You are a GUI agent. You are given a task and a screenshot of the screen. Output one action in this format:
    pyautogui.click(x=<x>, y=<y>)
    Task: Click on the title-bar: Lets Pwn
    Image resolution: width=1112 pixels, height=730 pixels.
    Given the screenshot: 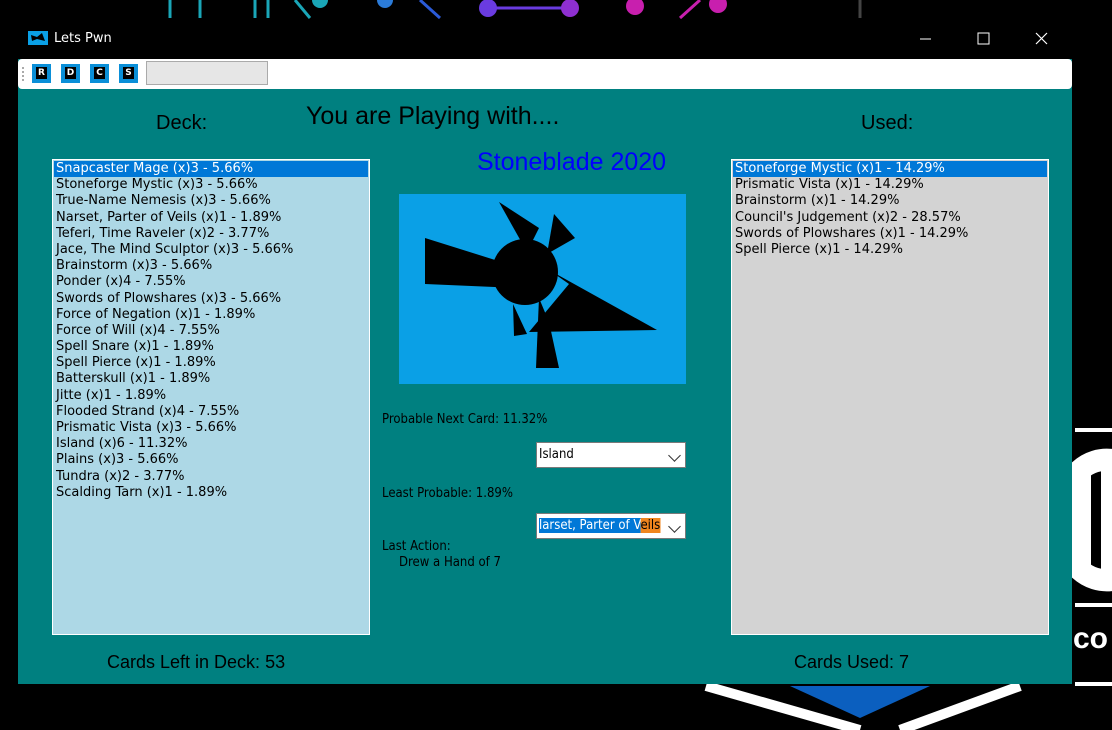 What is the action you would take?
    pyautogui.click(x=545, y=39)
    